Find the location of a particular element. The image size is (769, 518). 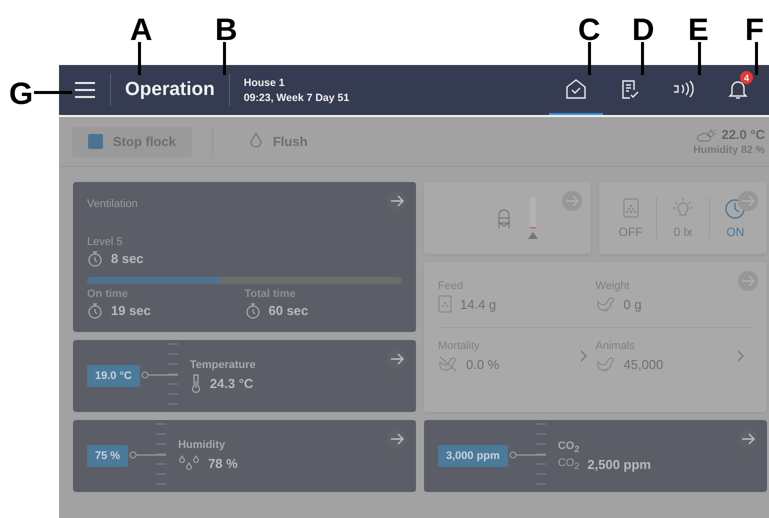

notification-badge: 4 is located at coordinates (746, 77).